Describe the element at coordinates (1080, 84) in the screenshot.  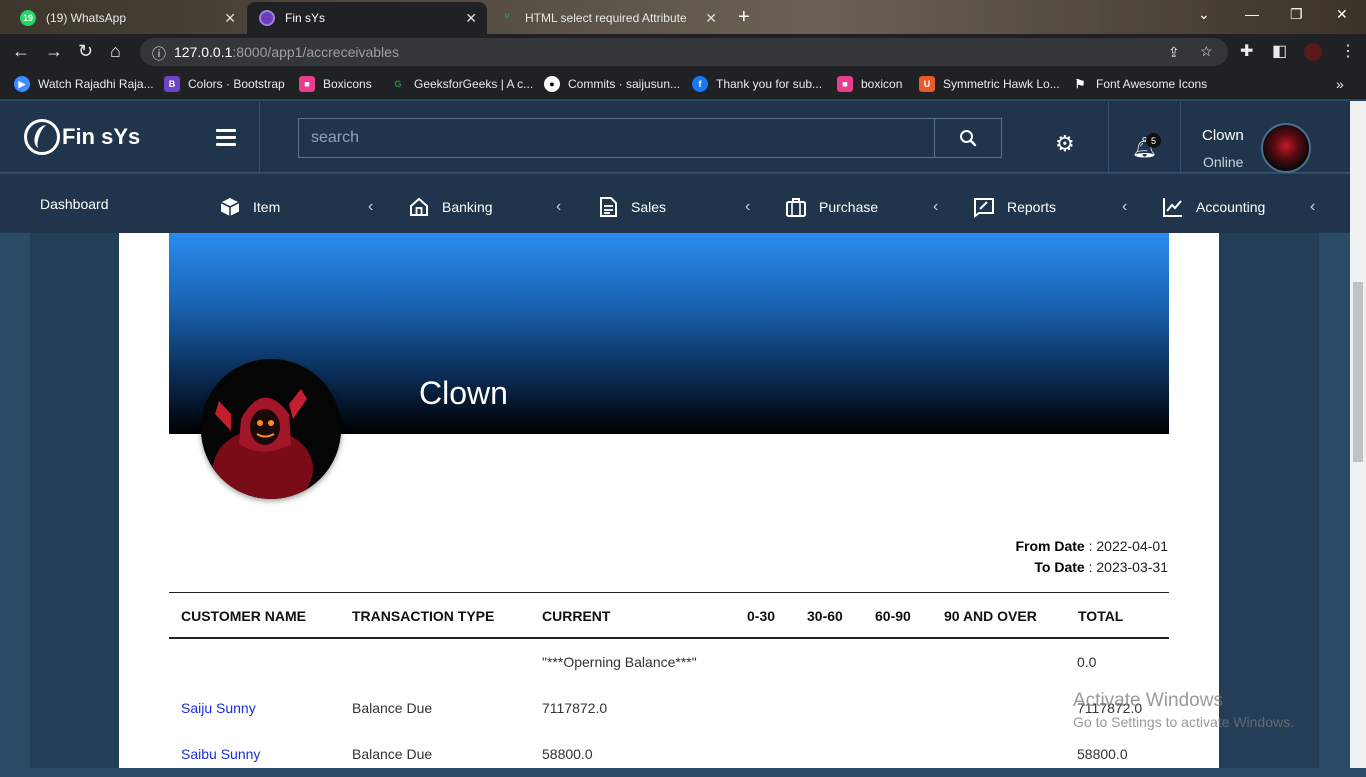
I see `flag-icon: ⚑` at that location.